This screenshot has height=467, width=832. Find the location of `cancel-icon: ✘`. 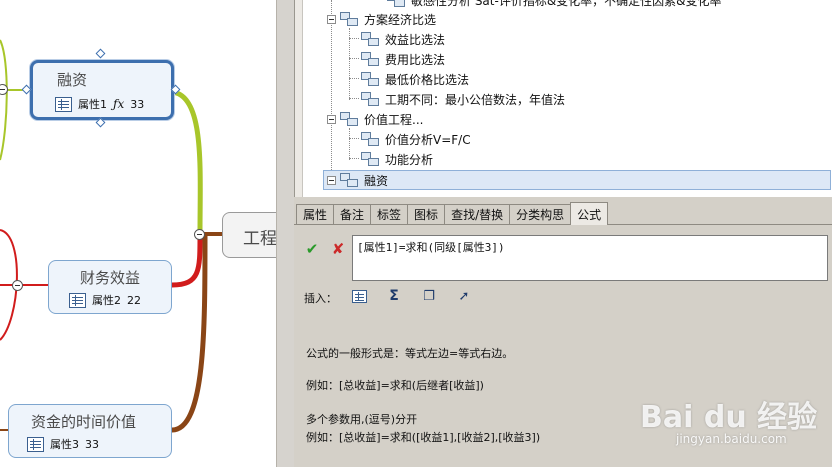

cancel-icon: ✘ is located at coordinates (338, 249).